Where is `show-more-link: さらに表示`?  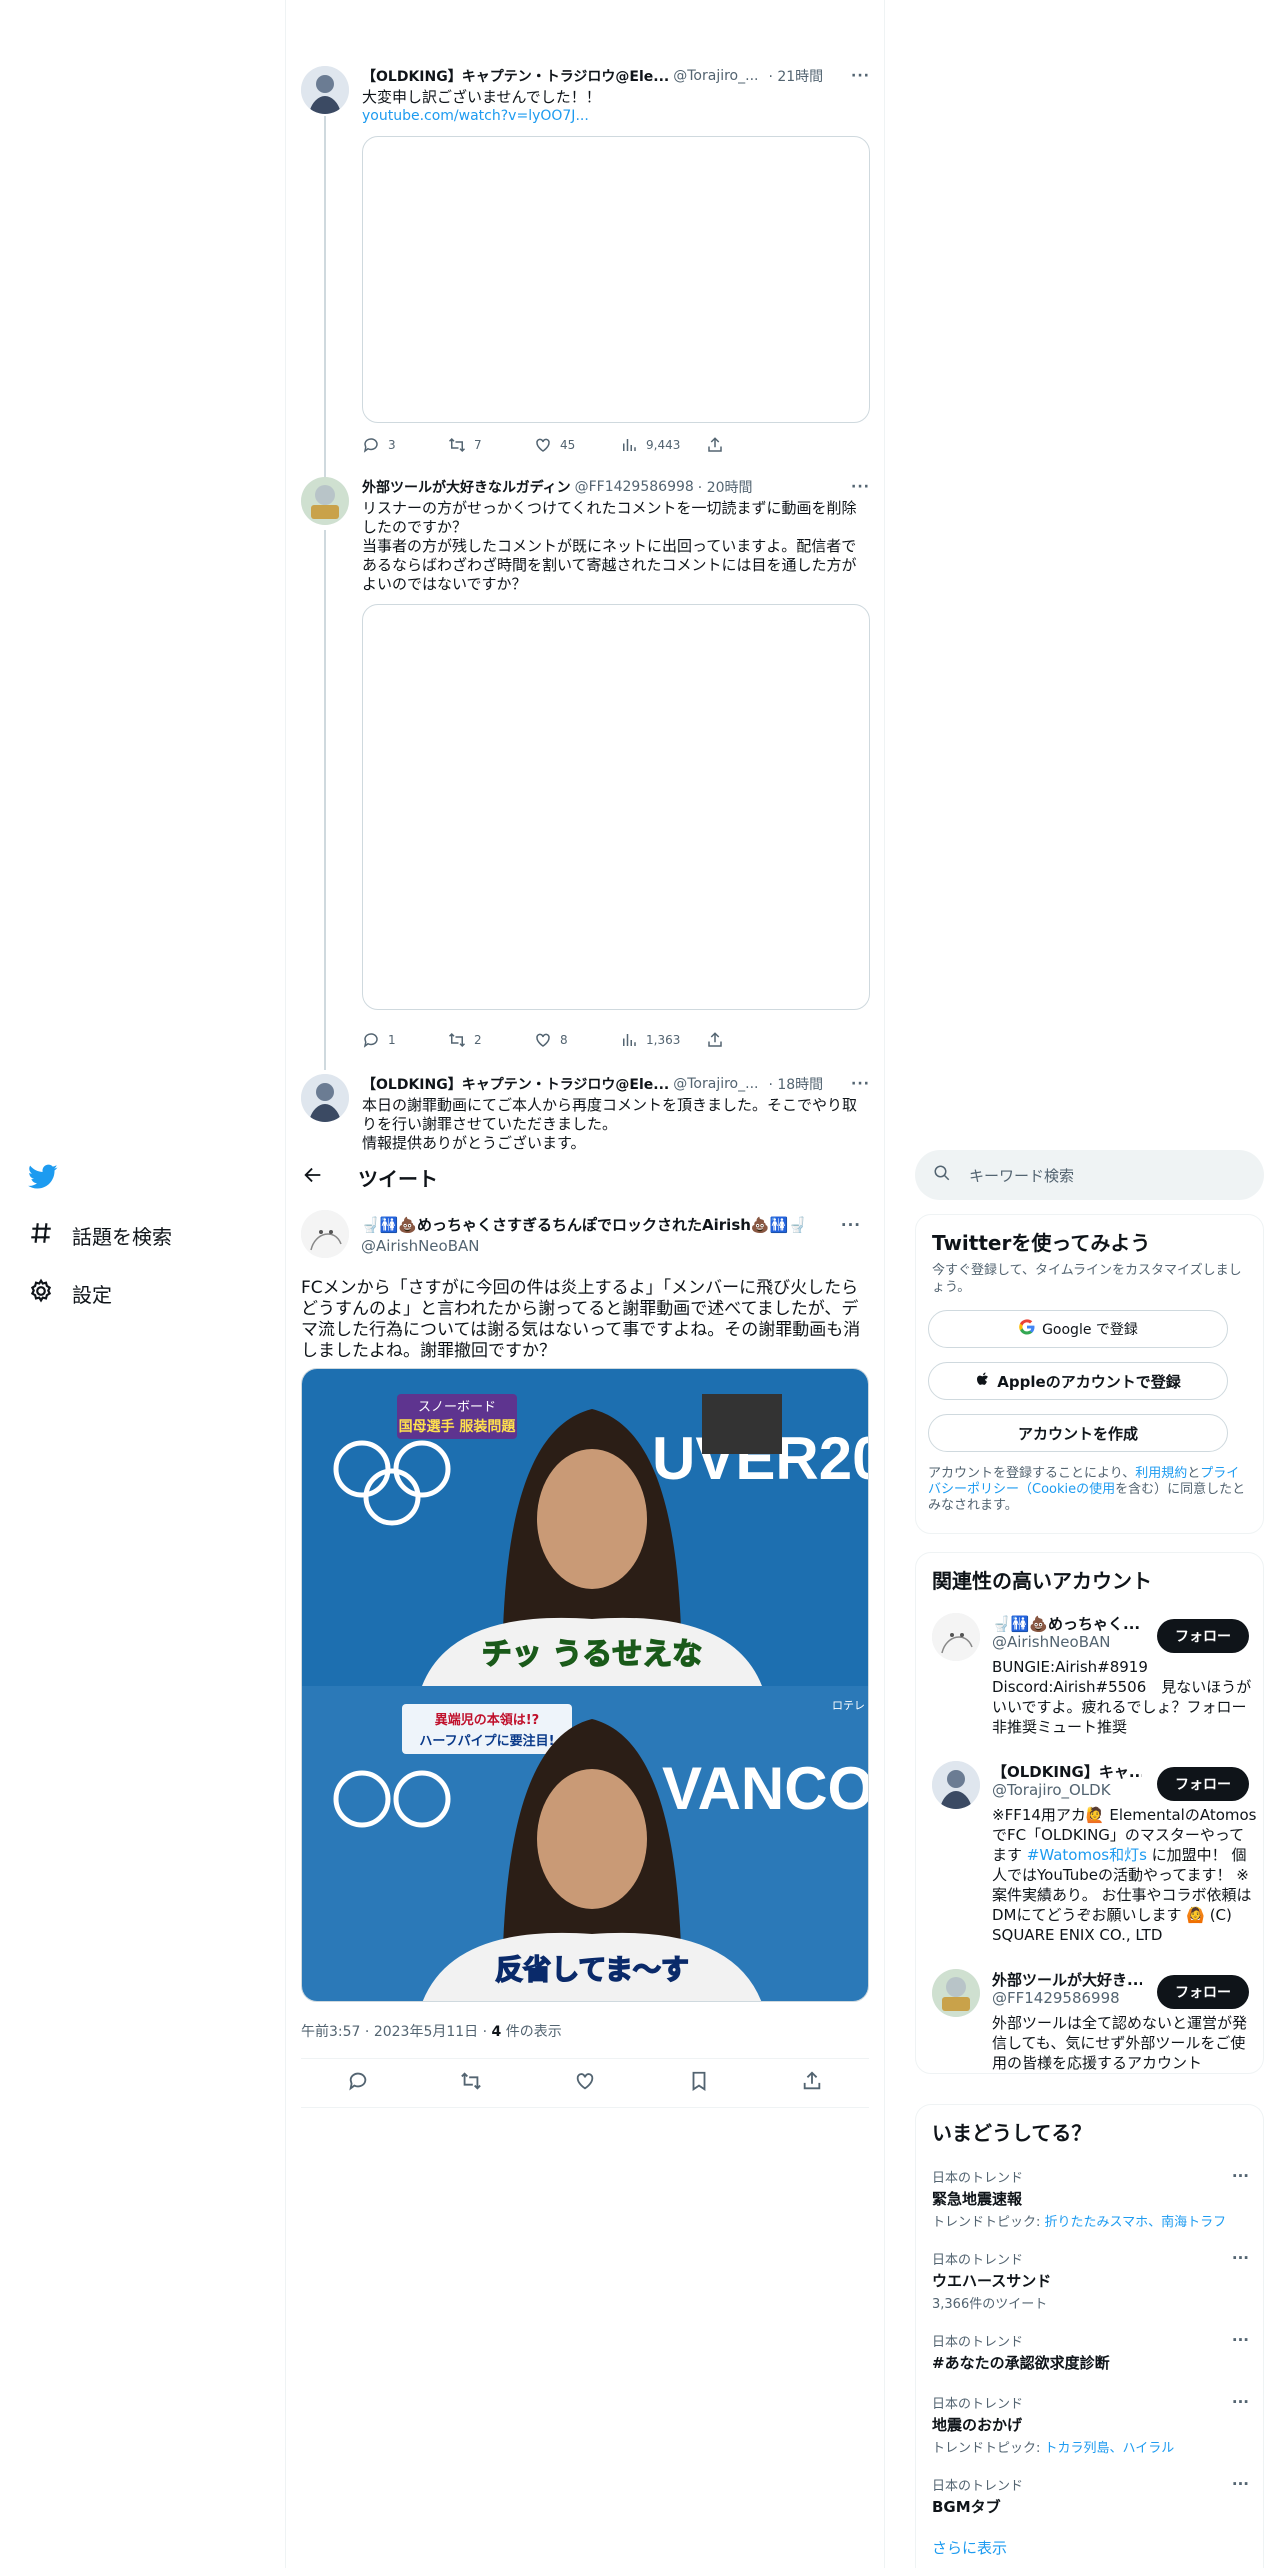 show-more-link: さらに表示 is located at coordinates (969, 2547).